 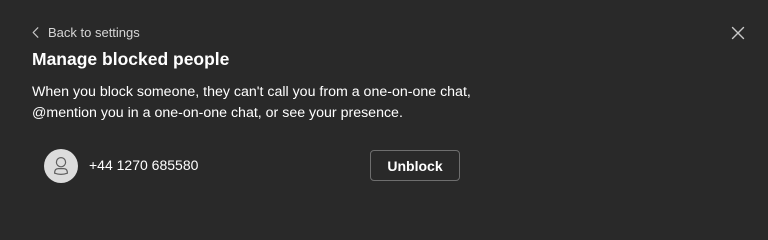 What do you see at coordinates (94, 32) in the screenshot?
I see `back-link-label: Back to settings` at bounding box center [94, 32].